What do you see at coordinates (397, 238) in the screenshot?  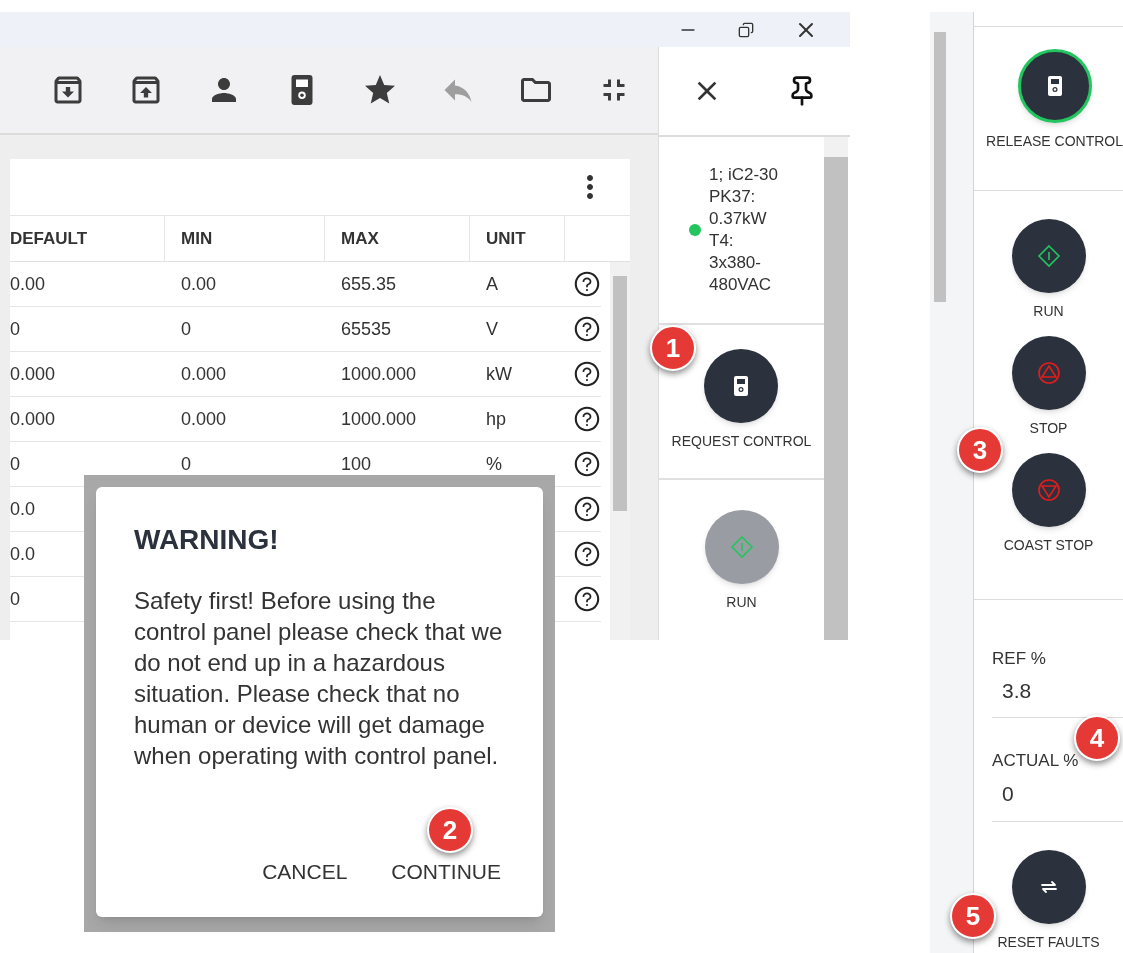 I see `column-header: MAX` at bounding box center [397, 238].